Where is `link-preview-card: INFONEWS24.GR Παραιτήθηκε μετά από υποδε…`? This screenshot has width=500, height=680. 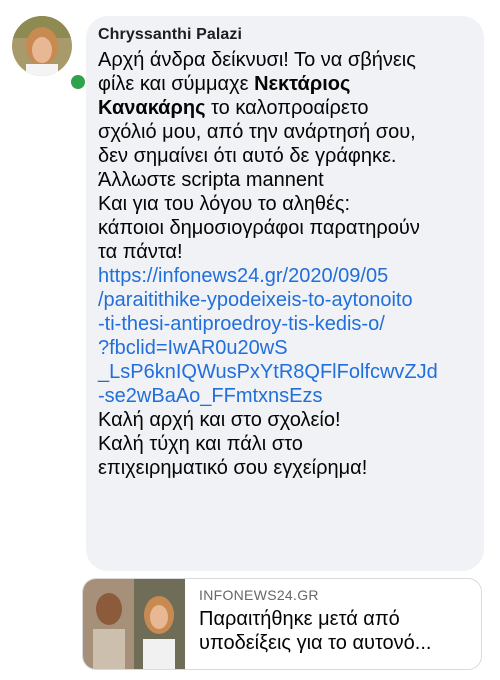 link-preview-card: INFONEWS24.GR Παραιτήθηκε μετά από υποδε… is located at coordinates (282, 624).